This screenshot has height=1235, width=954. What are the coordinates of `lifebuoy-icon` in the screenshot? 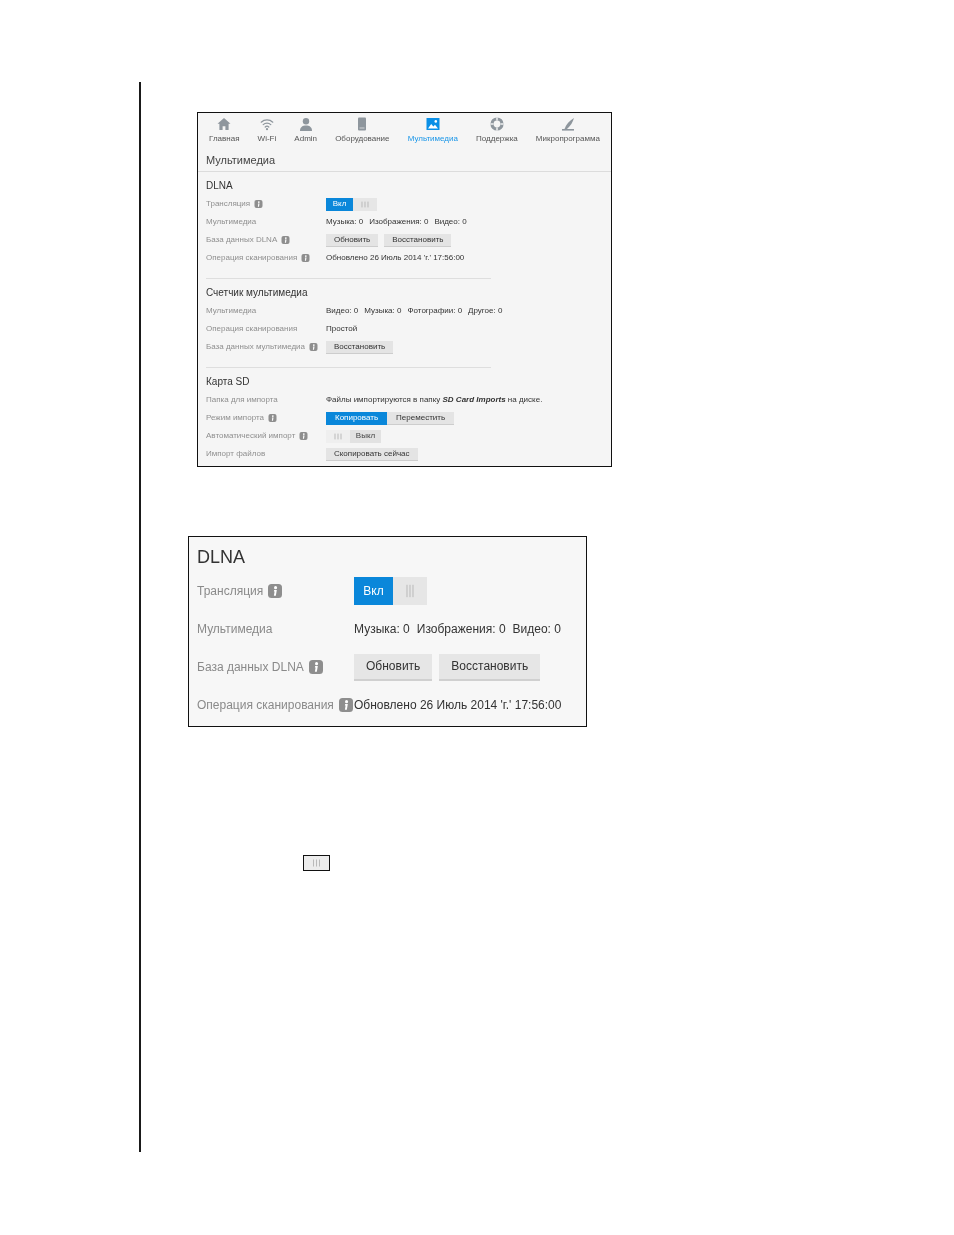 It's located at (496, 124).